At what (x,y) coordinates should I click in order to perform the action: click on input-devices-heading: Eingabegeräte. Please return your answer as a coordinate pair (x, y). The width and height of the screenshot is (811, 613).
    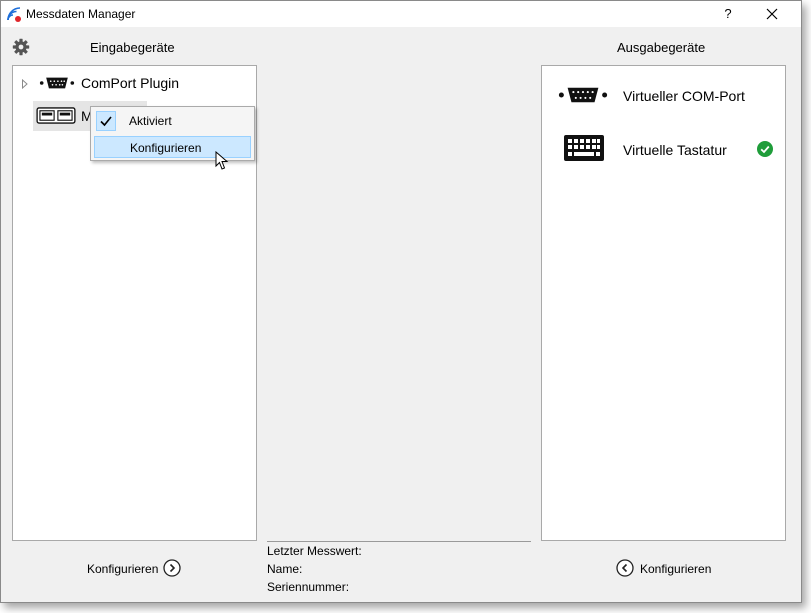
    Looking at the image, I should click on (132, 47).